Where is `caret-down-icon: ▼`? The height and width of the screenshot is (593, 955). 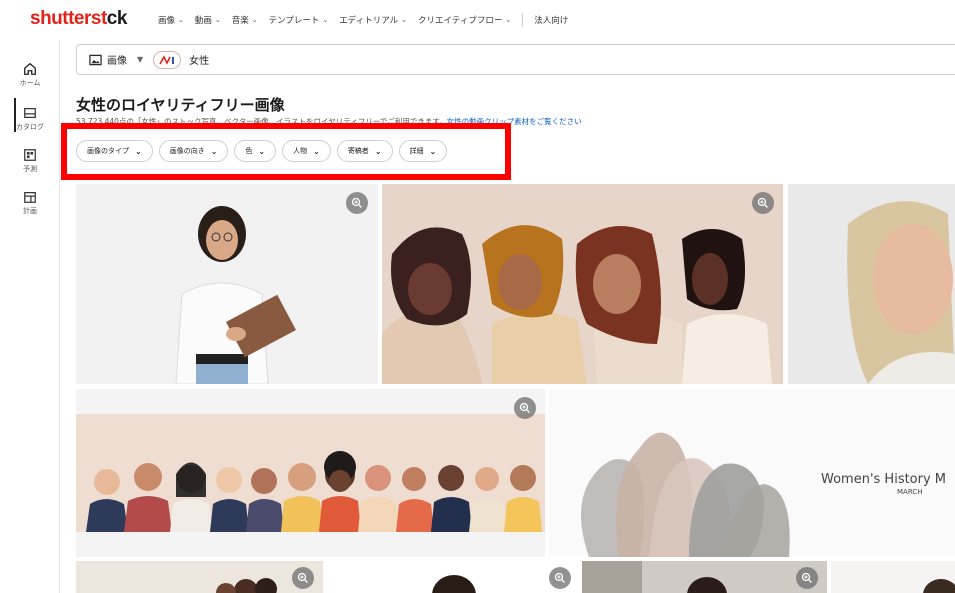 caret-down-icon: ▼ is located at coordinates (140, 59).